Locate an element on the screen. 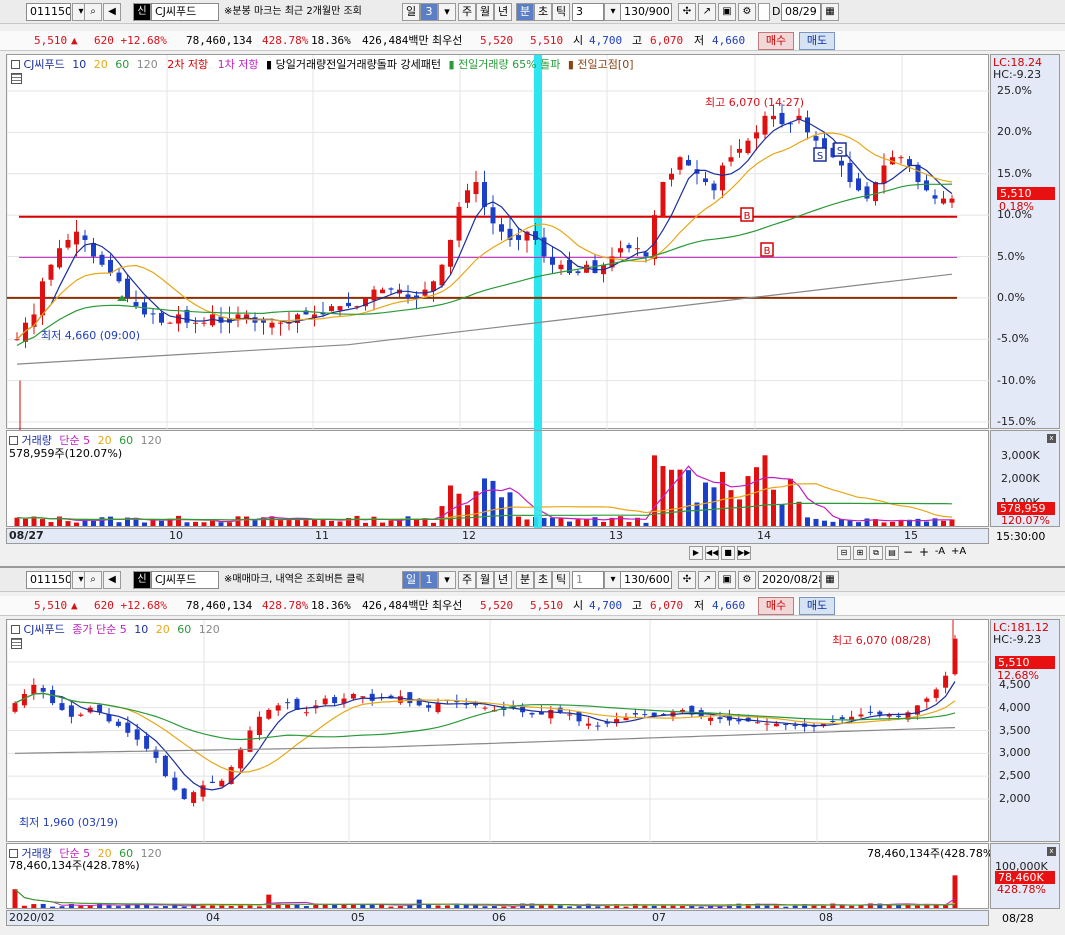  count-input: 130/900 is located at coordinates (646, 12).